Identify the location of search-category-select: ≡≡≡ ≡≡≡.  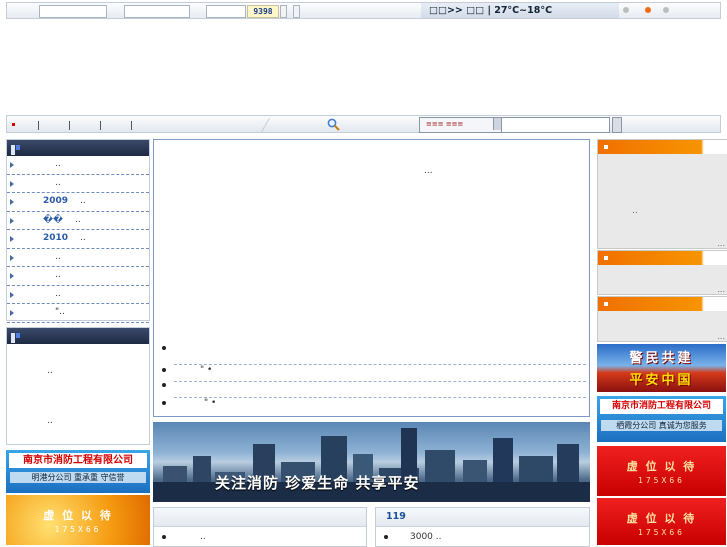
(462, 125).